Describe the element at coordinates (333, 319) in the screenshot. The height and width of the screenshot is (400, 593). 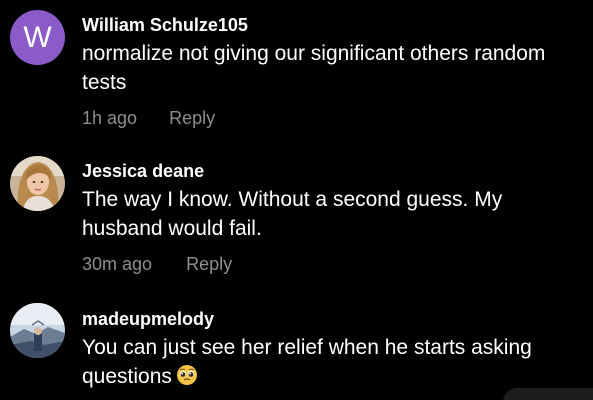
I see `username: madeupmelody` at that location.